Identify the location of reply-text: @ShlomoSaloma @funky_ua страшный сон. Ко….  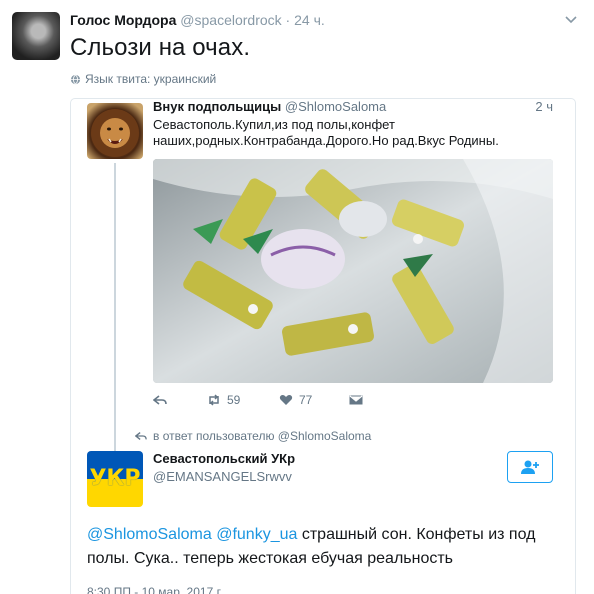
(322, 547).